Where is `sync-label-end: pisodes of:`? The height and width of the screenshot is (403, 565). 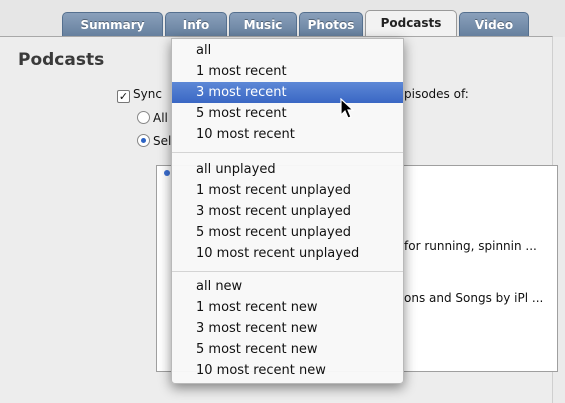
sync-label-end: pisodes of: is located at coordinates (436, 94).